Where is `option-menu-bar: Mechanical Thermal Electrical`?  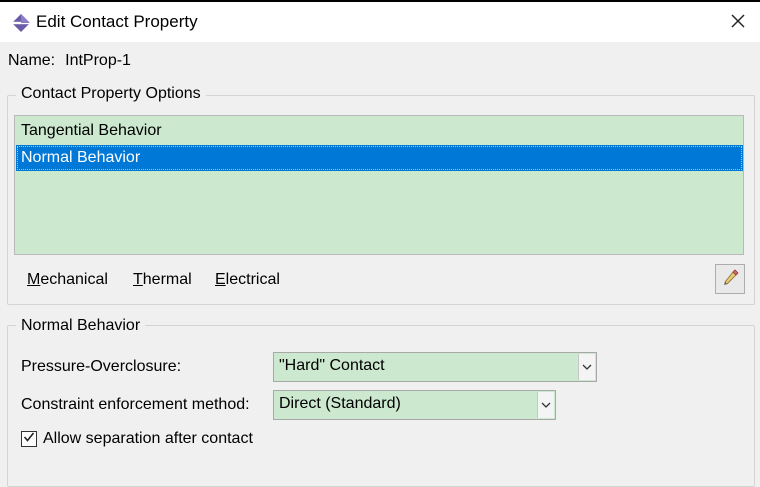 option-menu-bar: Mechanical Thermal Electrical is located at coordinates (362, 281).